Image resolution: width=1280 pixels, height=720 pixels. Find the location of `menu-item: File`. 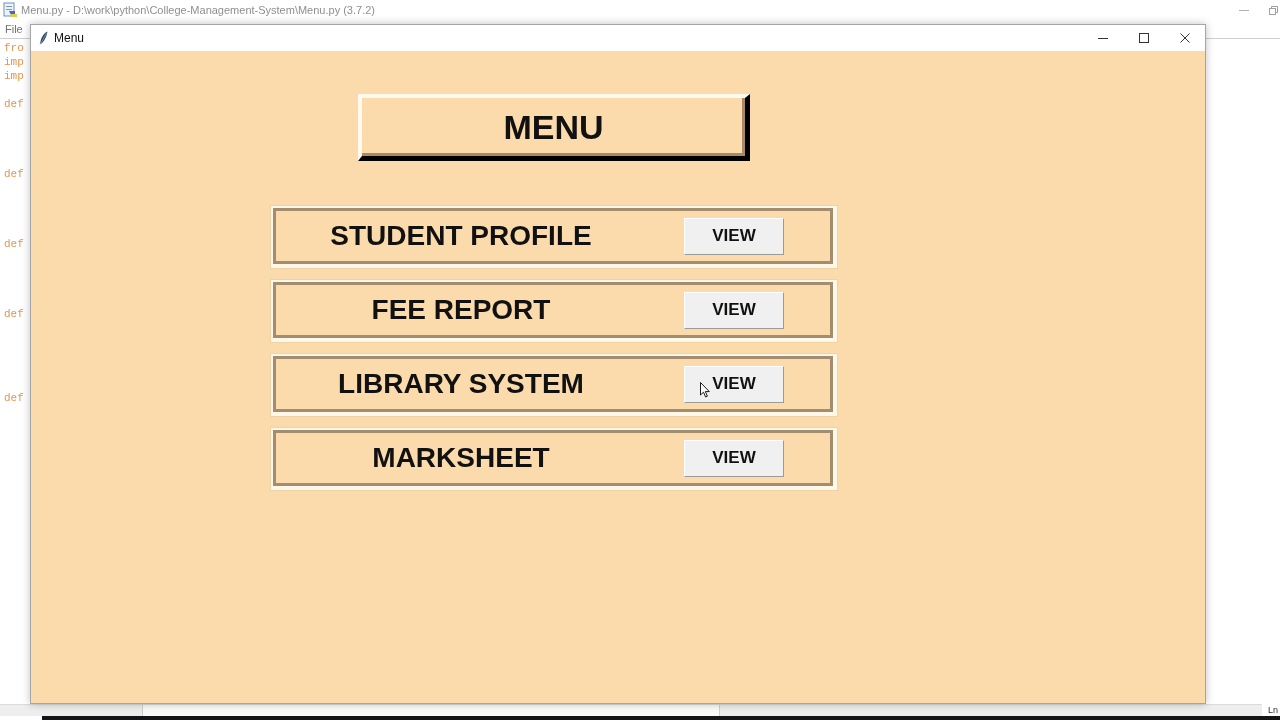

menu-item: File is located at coordinates (14, 29).